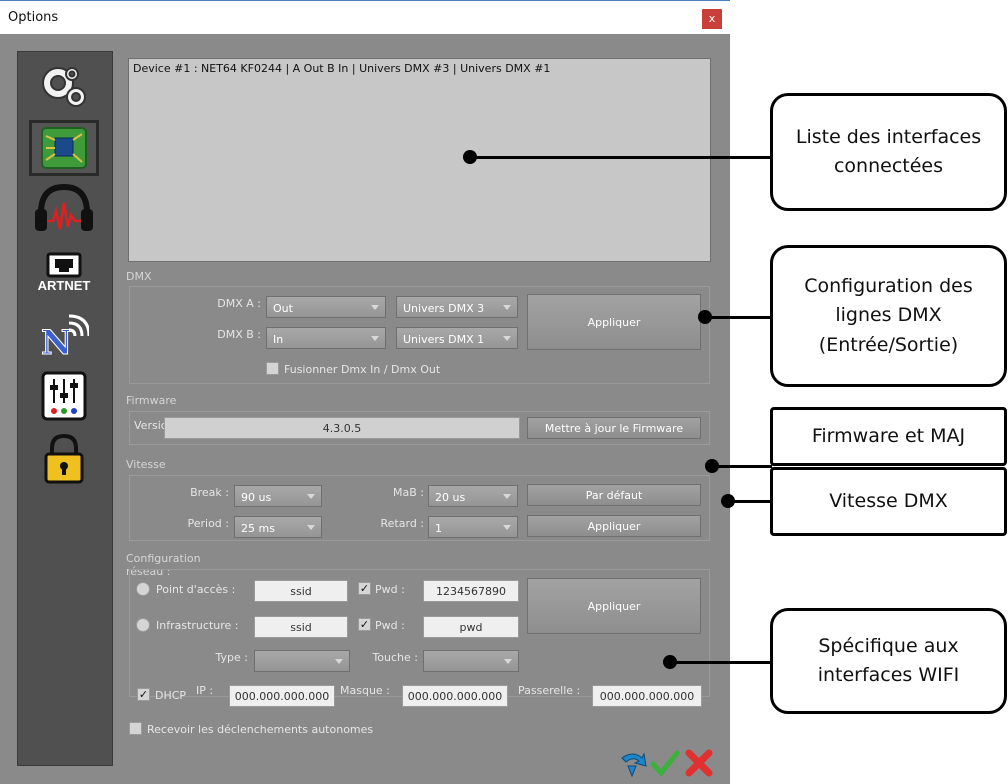  I want to click on delay-value: 1, so click(438, 528).